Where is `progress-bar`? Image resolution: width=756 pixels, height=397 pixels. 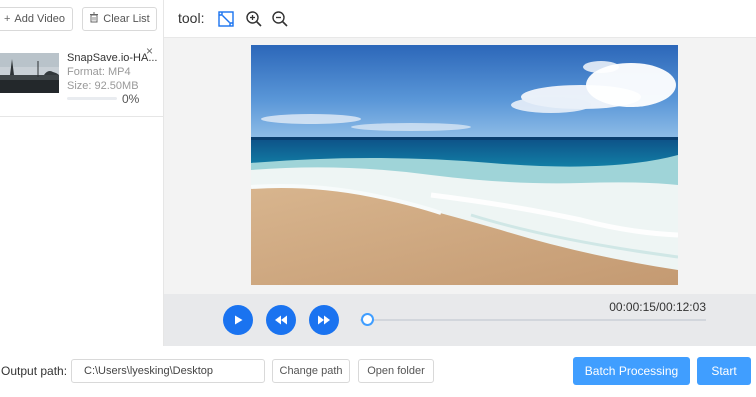
progress-bar is located at coordinates (92, 98).